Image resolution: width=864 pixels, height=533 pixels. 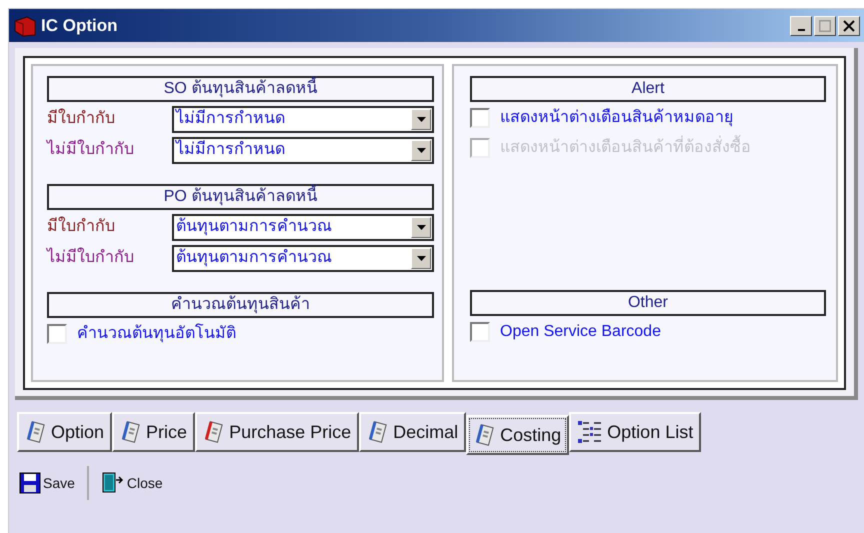 I want to click on tab: Price, so click(x=154, y=432).